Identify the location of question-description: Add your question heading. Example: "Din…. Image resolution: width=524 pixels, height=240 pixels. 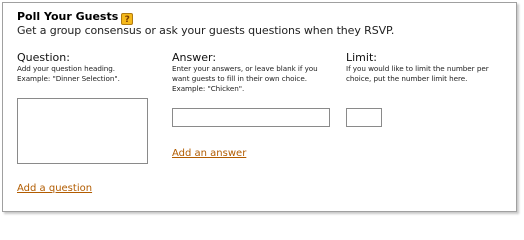
(68, 74).